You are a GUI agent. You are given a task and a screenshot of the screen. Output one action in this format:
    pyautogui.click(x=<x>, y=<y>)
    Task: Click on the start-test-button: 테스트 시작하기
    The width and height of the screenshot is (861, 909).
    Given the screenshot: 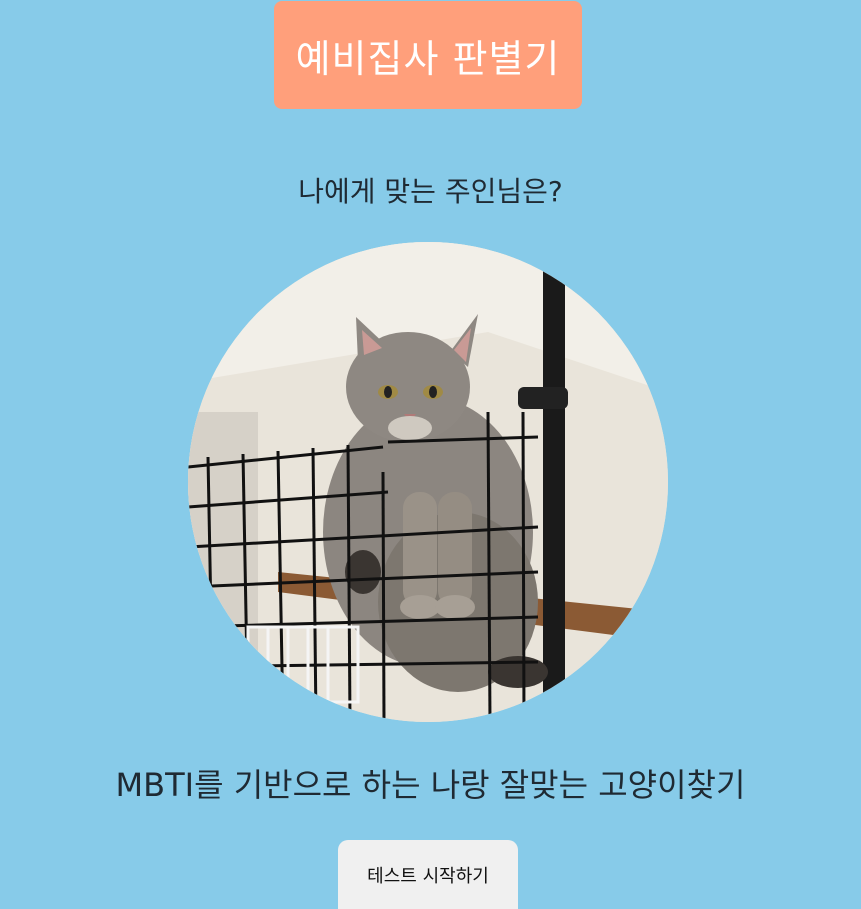 What is the action you would take?
    pyautogui.click(x=428, y=874)
    